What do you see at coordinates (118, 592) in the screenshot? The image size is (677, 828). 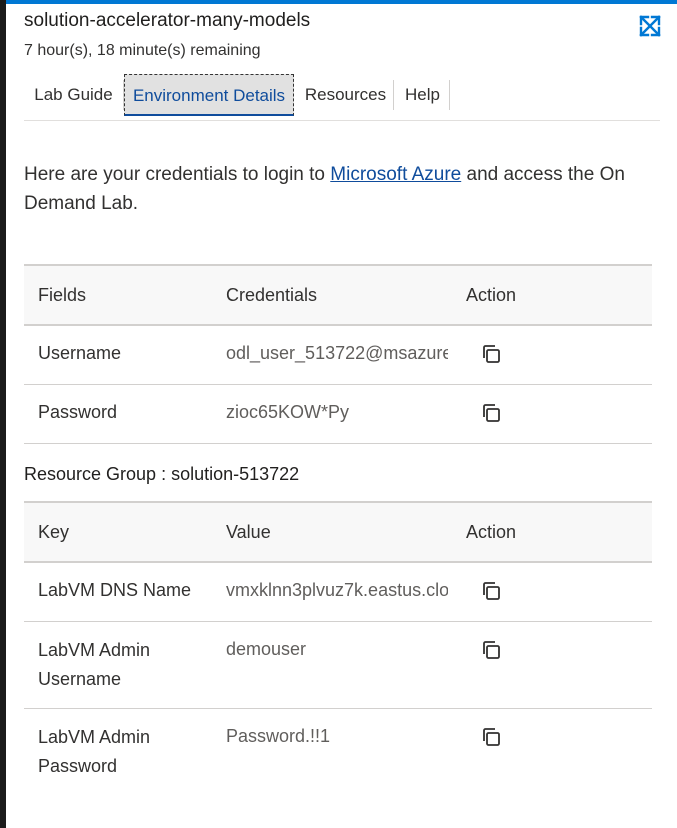 I see `key-labvm-dns-name: LabVM DNS Name` at bounding box center [118, 592].